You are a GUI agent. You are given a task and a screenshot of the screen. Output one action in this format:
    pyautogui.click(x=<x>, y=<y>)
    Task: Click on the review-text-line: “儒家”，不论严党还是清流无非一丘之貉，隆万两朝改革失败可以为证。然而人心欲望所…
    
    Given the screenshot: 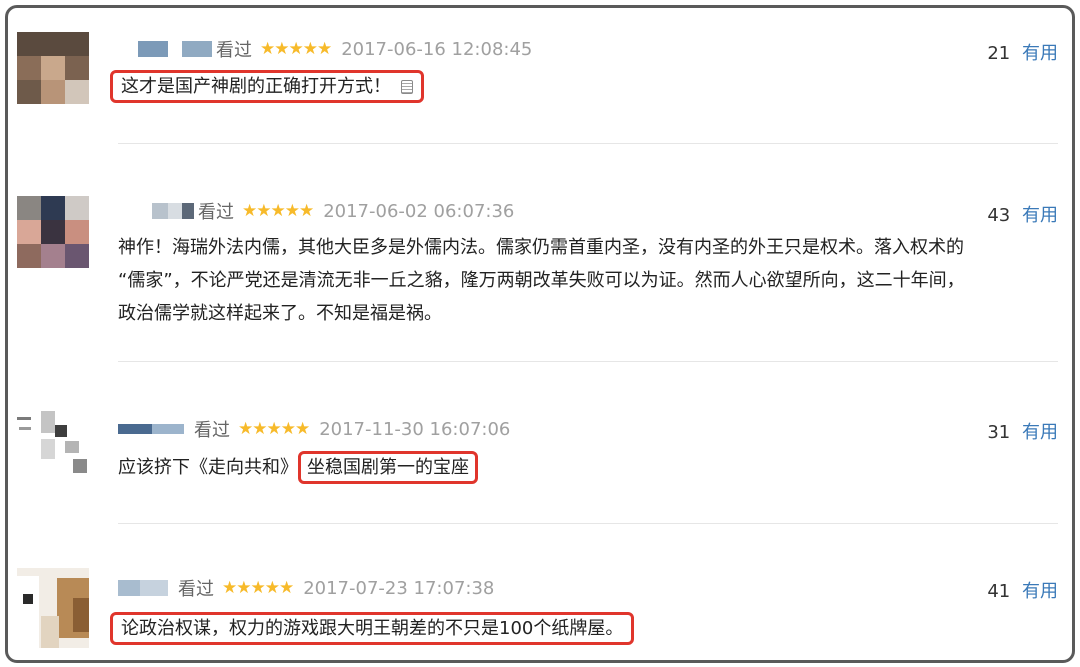 What is the action you would take?
    pyautogui.click(x=541, y=280)
    